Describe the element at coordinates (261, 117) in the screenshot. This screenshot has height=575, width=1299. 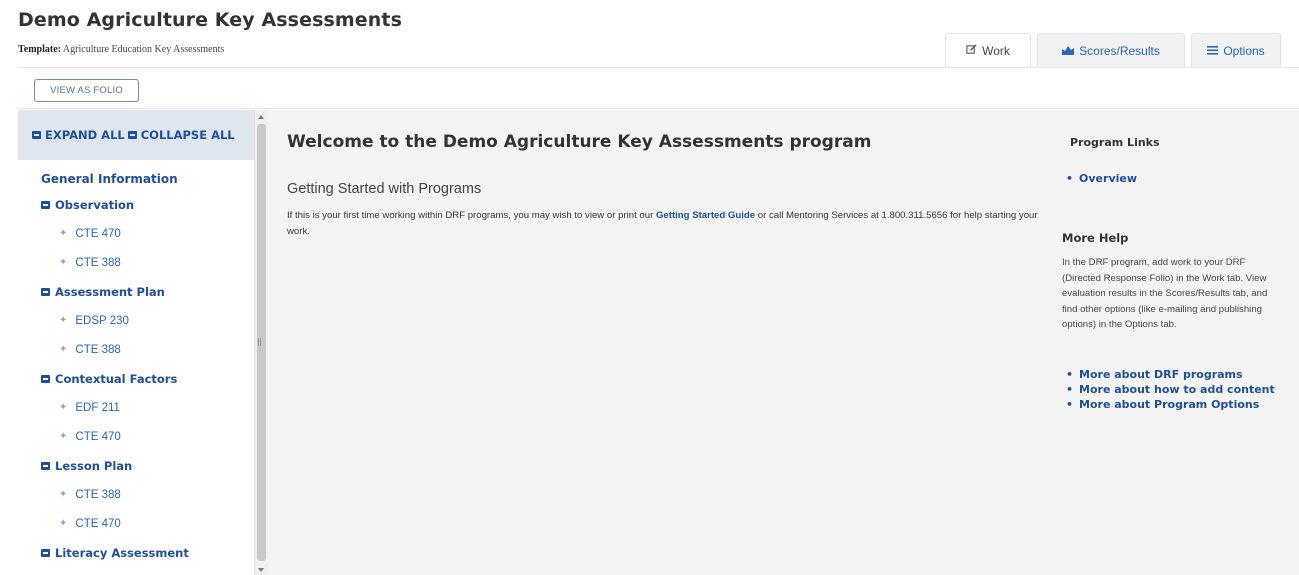
I see `scroll-up-arrow-icon` at that location.